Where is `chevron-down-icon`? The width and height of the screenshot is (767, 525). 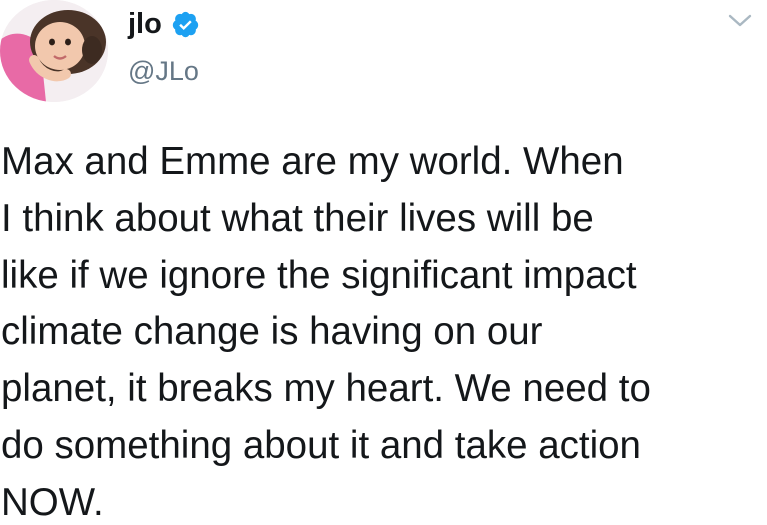 chevron-down-icon is located at coordinates (740, 21).